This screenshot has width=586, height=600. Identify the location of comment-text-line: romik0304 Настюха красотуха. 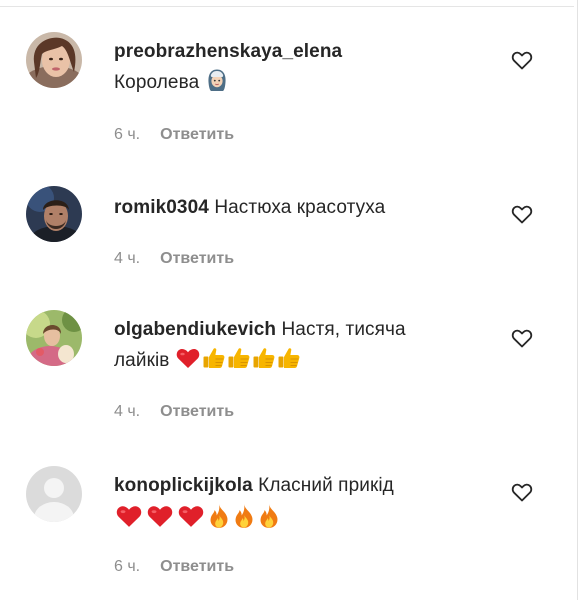
(304, 207).